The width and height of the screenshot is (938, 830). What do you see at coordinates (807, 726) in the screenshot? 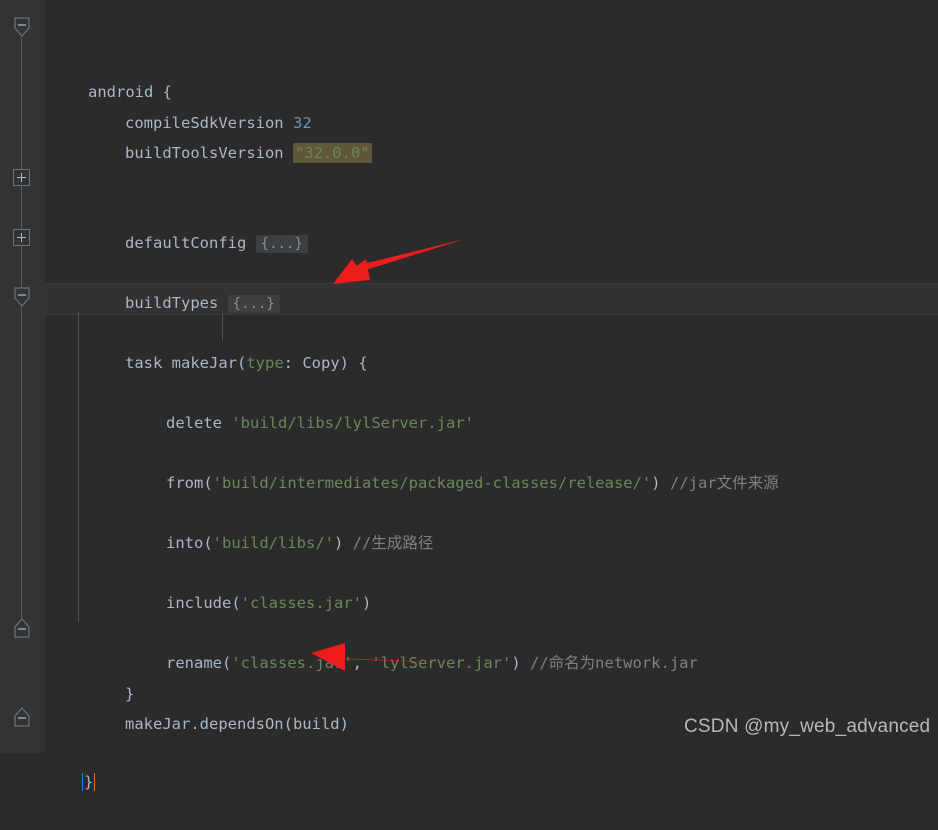
I see `csdn-watermark: CSDN @my_web_advanced` at bounding box center [807, 726].